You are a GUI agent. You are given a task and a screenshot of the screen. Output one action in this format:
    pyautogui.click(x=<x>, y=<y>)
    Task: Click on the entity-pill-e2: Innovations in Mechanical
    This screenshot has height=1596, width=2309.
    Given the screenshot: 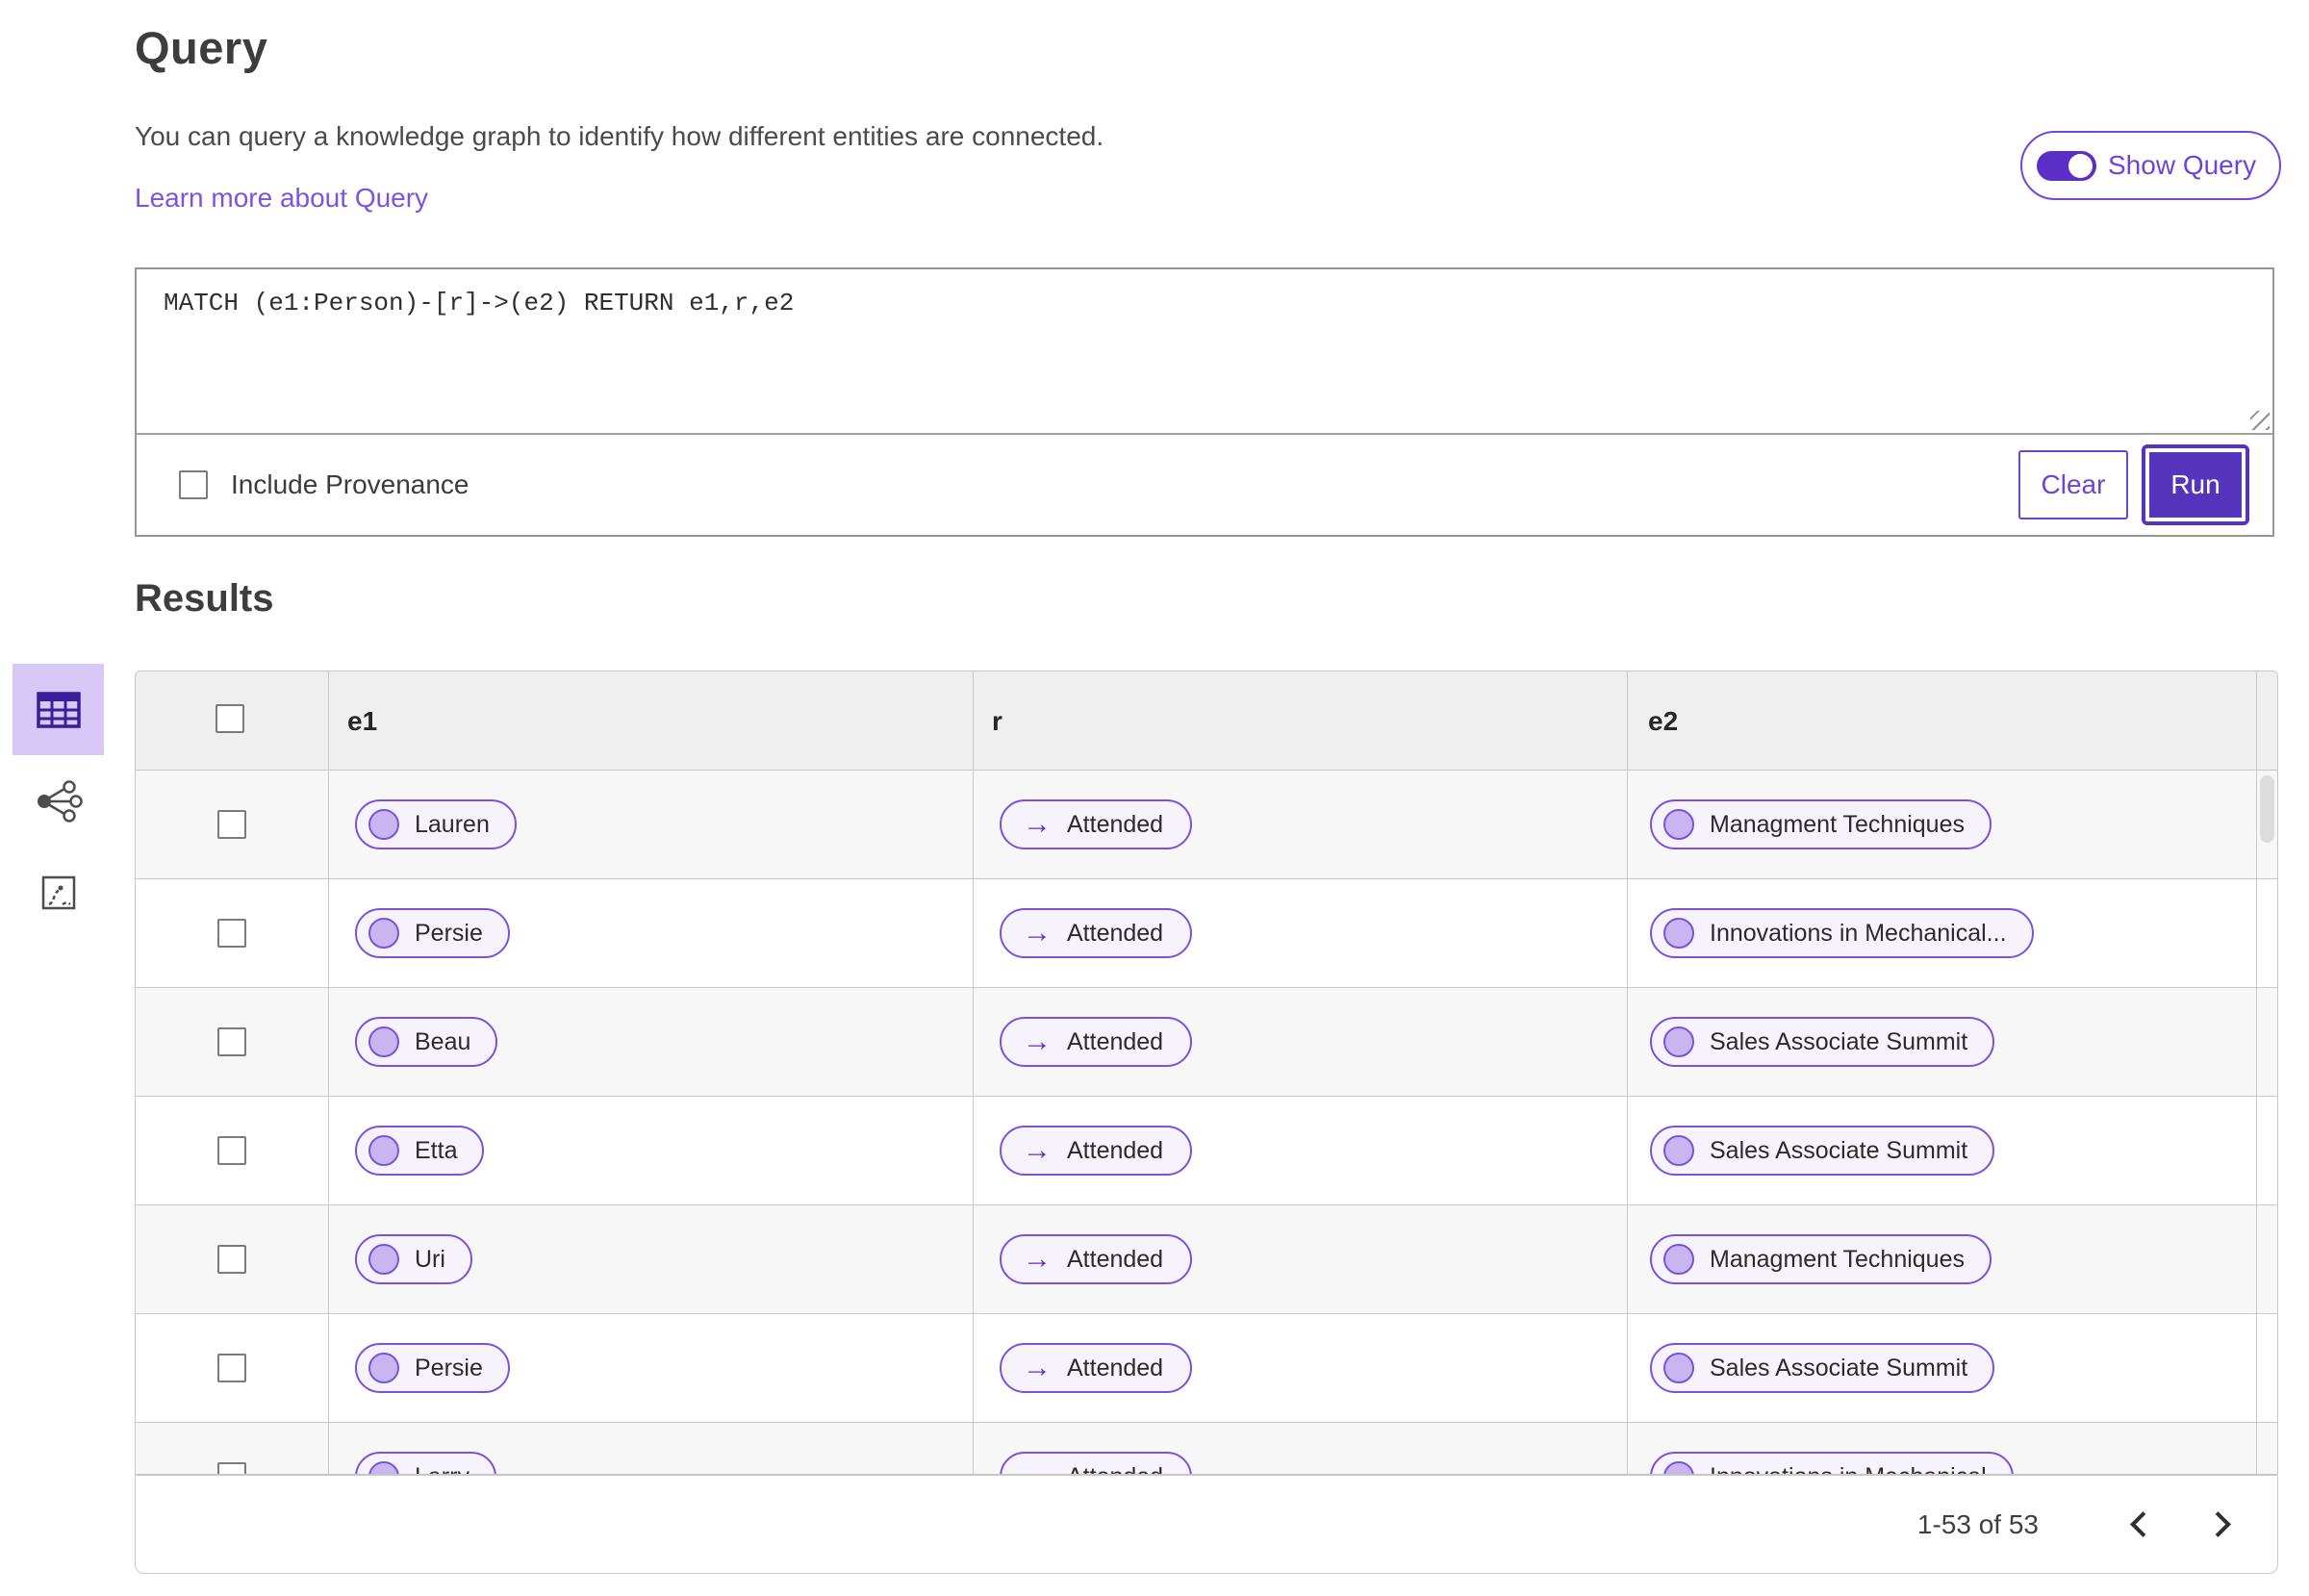 What is the action you would take?
    pyautogui.click(x=1832, y=1463)
    